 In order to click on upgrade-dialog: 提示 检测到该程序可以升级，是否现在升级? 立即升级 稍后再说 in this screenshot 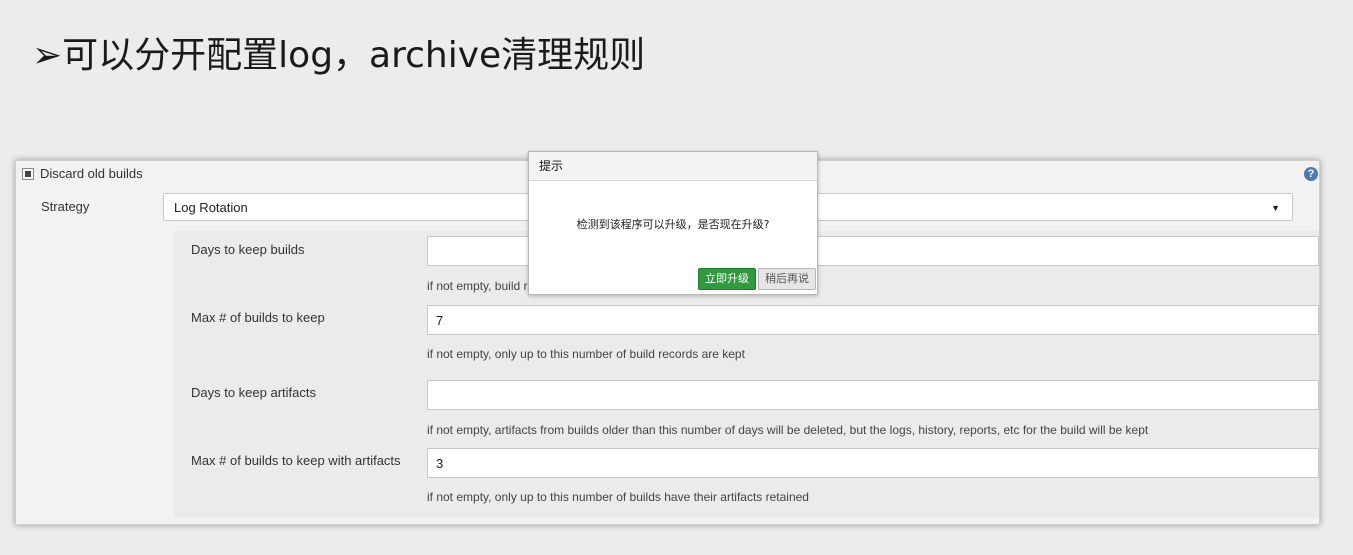, I will do `click(673, 223)`.